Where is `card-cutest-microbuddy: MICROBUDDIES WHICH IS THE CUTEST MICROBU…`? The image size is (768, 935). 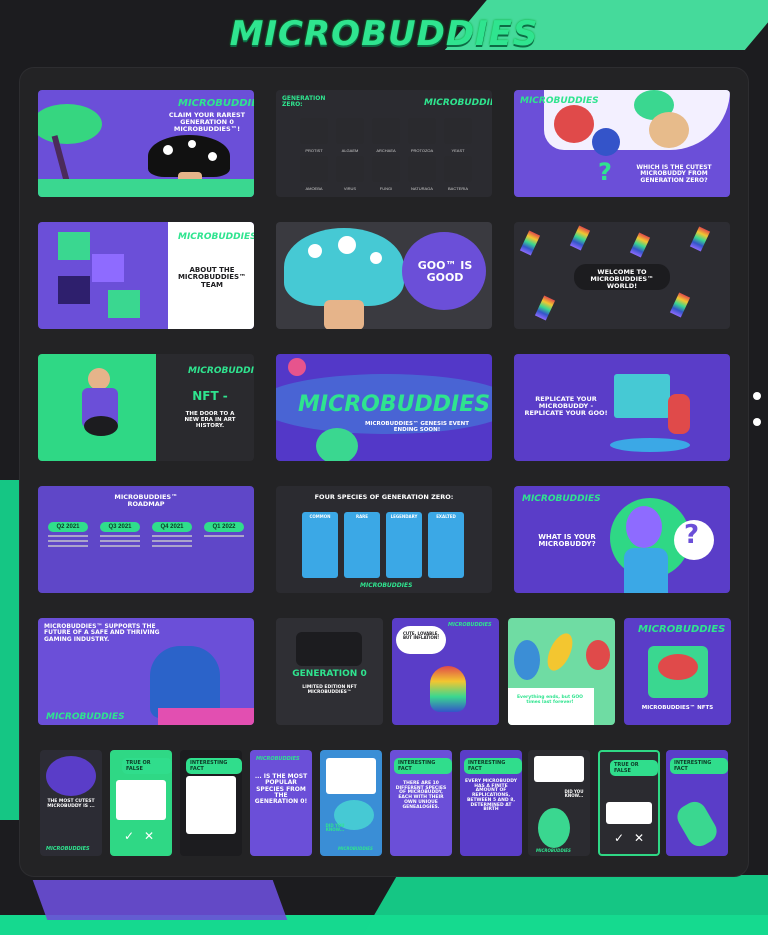
card-cutest-microbuddy: MICROBUDDIES WHICH IS THE CUTEST MICROBU… is located at coordinates (622, 143).